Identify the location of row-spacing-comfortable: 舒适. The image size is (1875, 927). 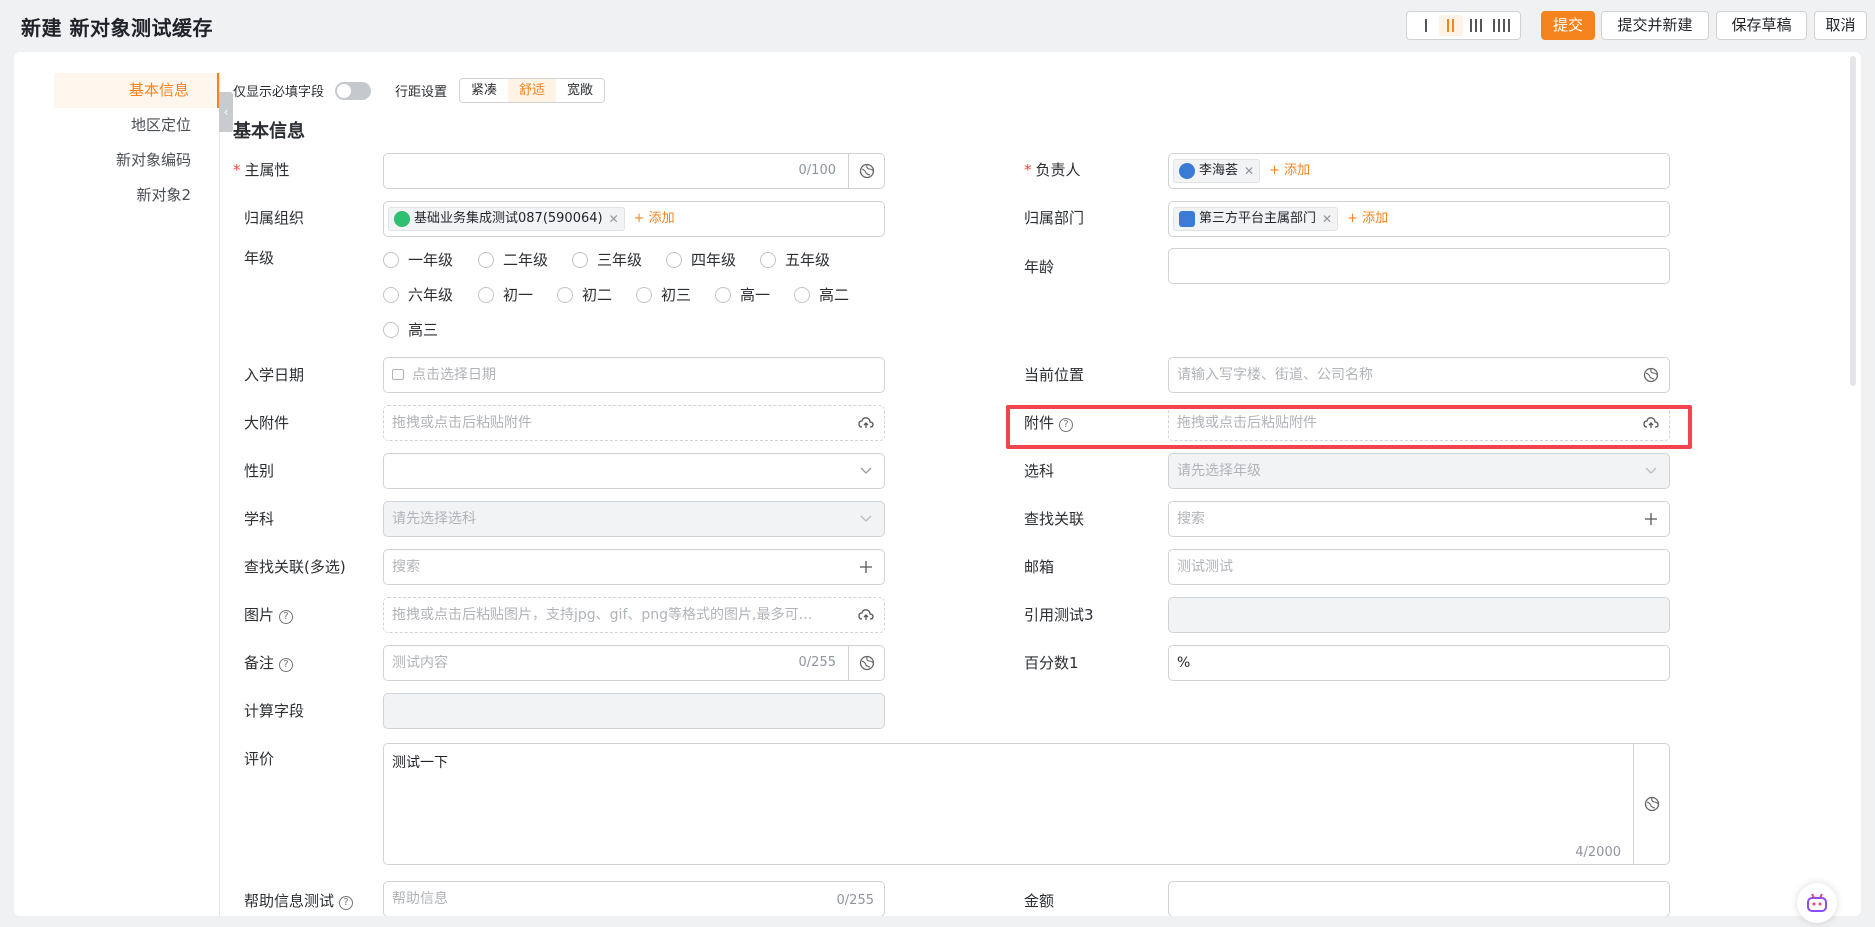
(532, 90).